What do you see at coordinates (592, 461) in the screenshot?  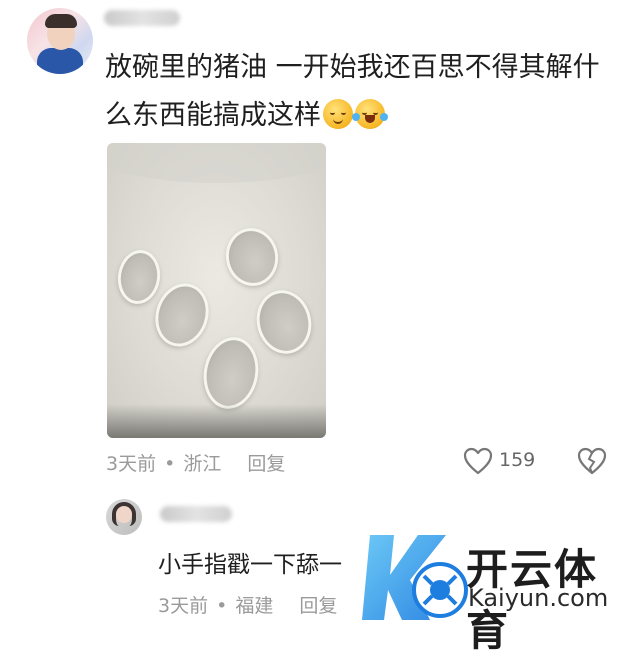 I see `broken-heart-icon` at bounding box center [592, 461].